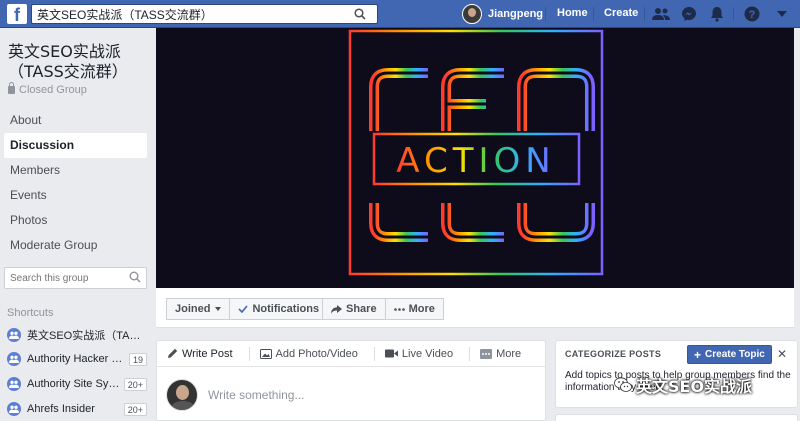 The width and height of the screenshot is (800, 421). Describe the element at coordinates (486, 353) in the screenshot. I see `more-icon` at that location.